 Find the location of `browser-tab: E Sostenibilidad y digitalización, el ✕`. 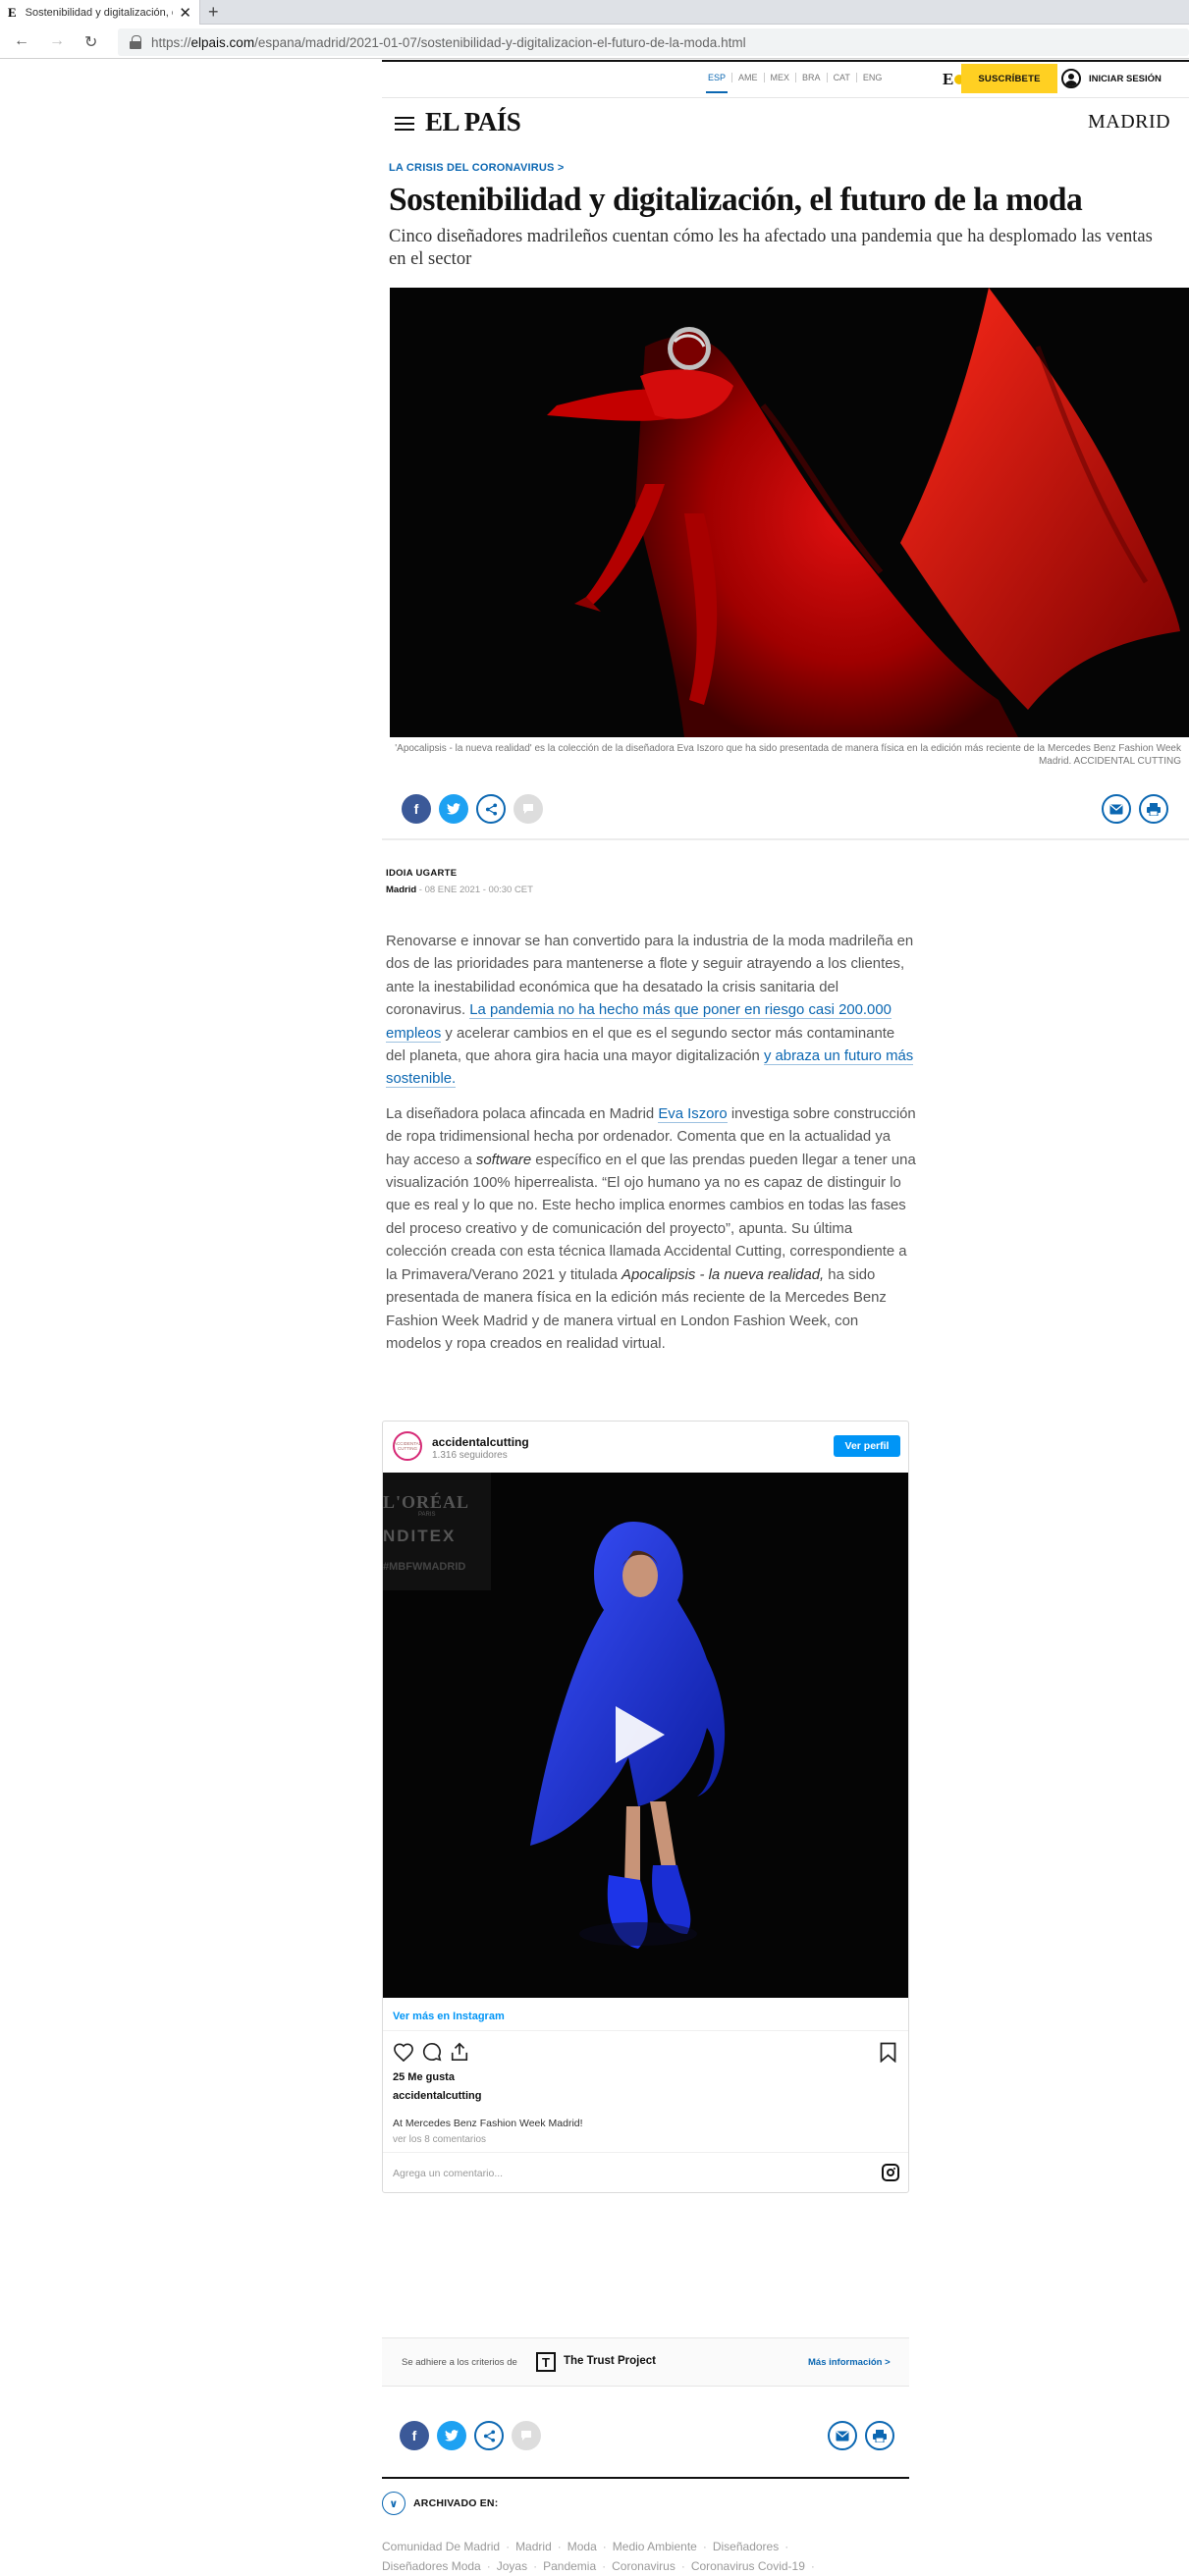

browser-tab: E Sostenibilidad y digitalización, el ✕ is located at coordinates (100, 12).